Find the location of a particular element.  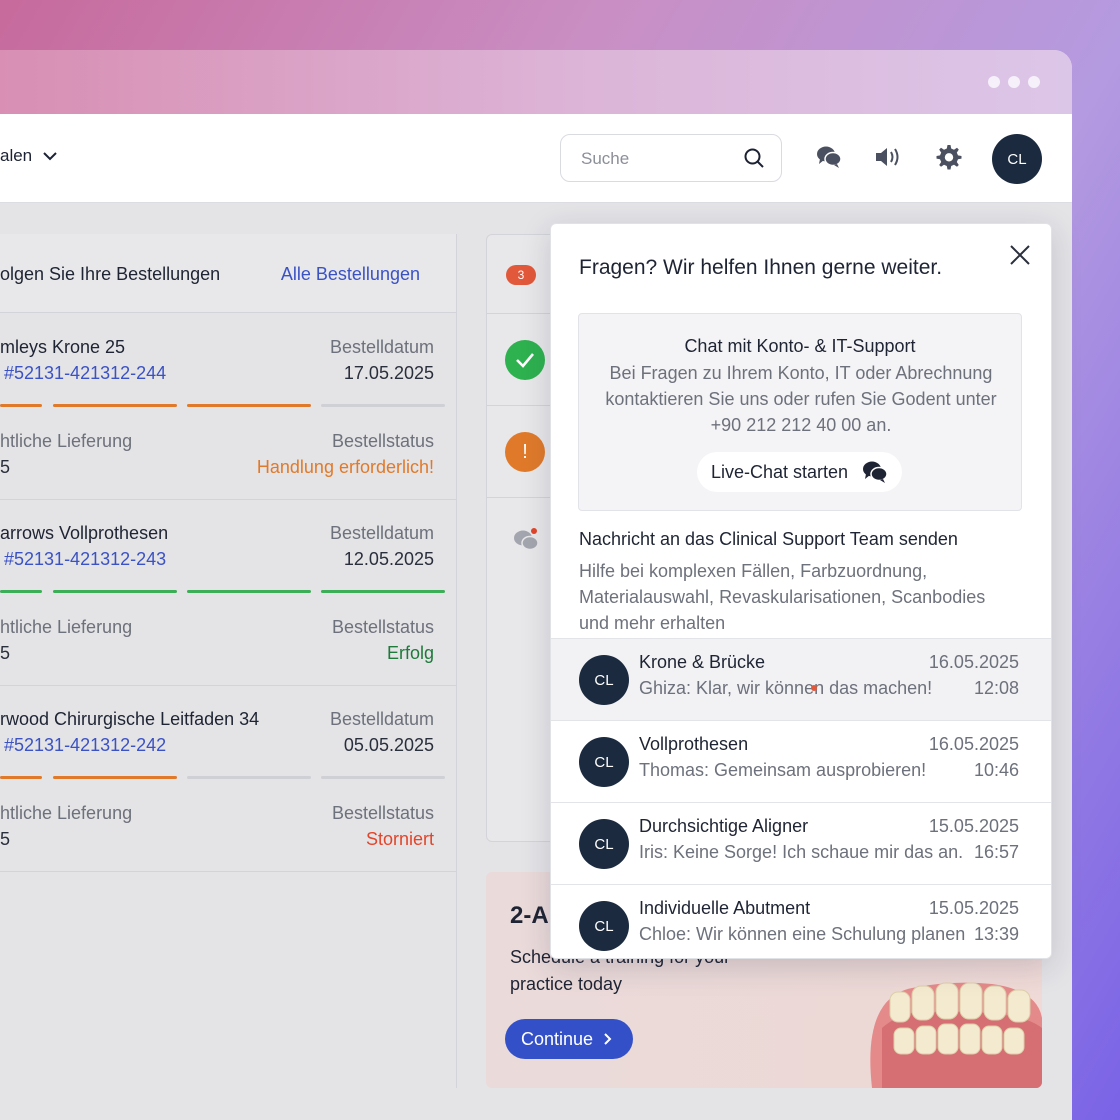

order-name: mleys Krone 25 is located at coordinates (63, 347).